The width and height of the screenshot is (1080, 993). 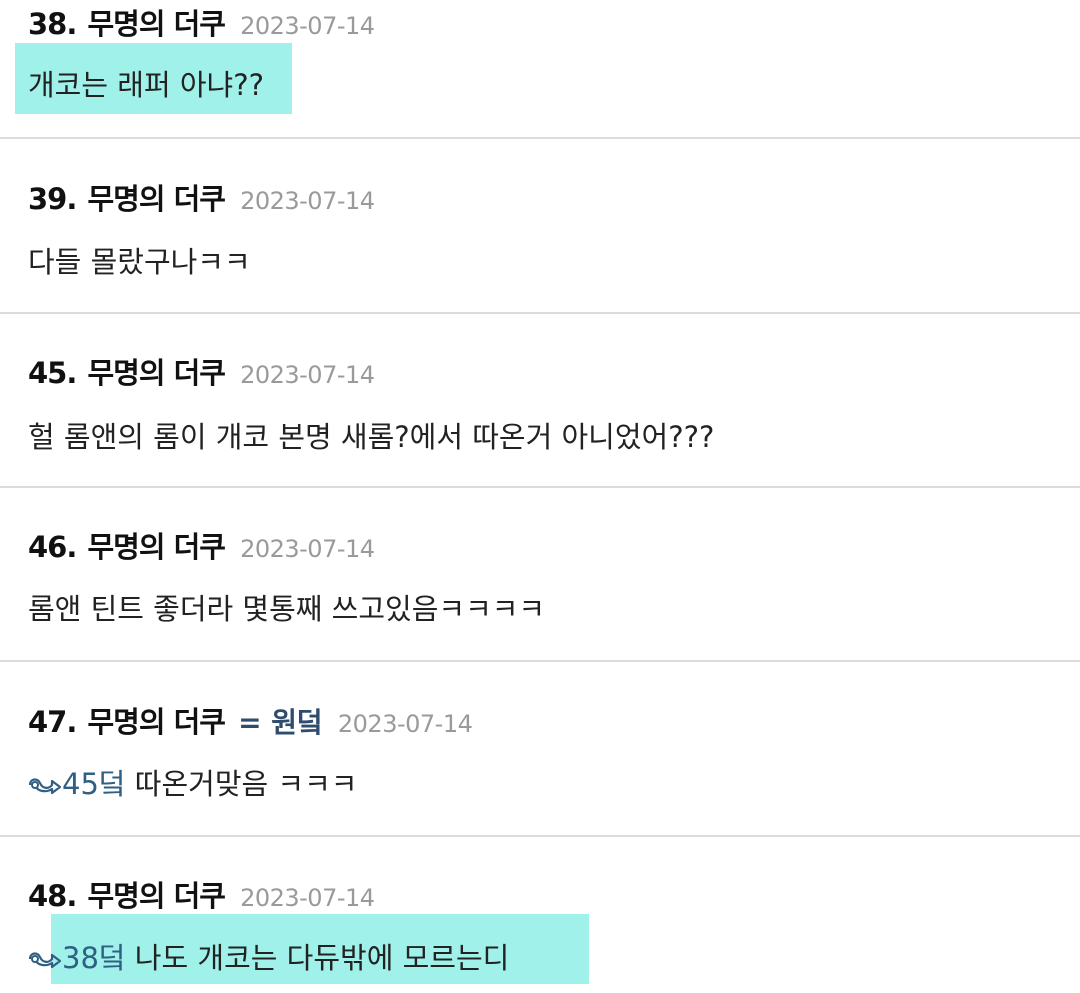 I want to click on comment-body: 개코는 래퍼 아냐??, so click(x=146, y=85).